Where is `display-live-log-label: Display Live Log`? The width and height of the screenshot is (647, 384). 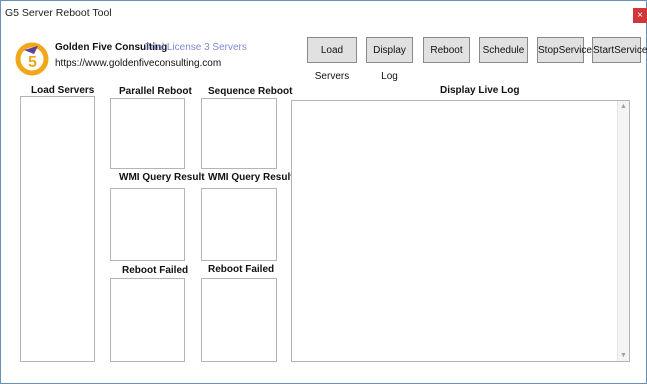
display-live-log-label: Display Live Log is located at coordinates (480, 90).